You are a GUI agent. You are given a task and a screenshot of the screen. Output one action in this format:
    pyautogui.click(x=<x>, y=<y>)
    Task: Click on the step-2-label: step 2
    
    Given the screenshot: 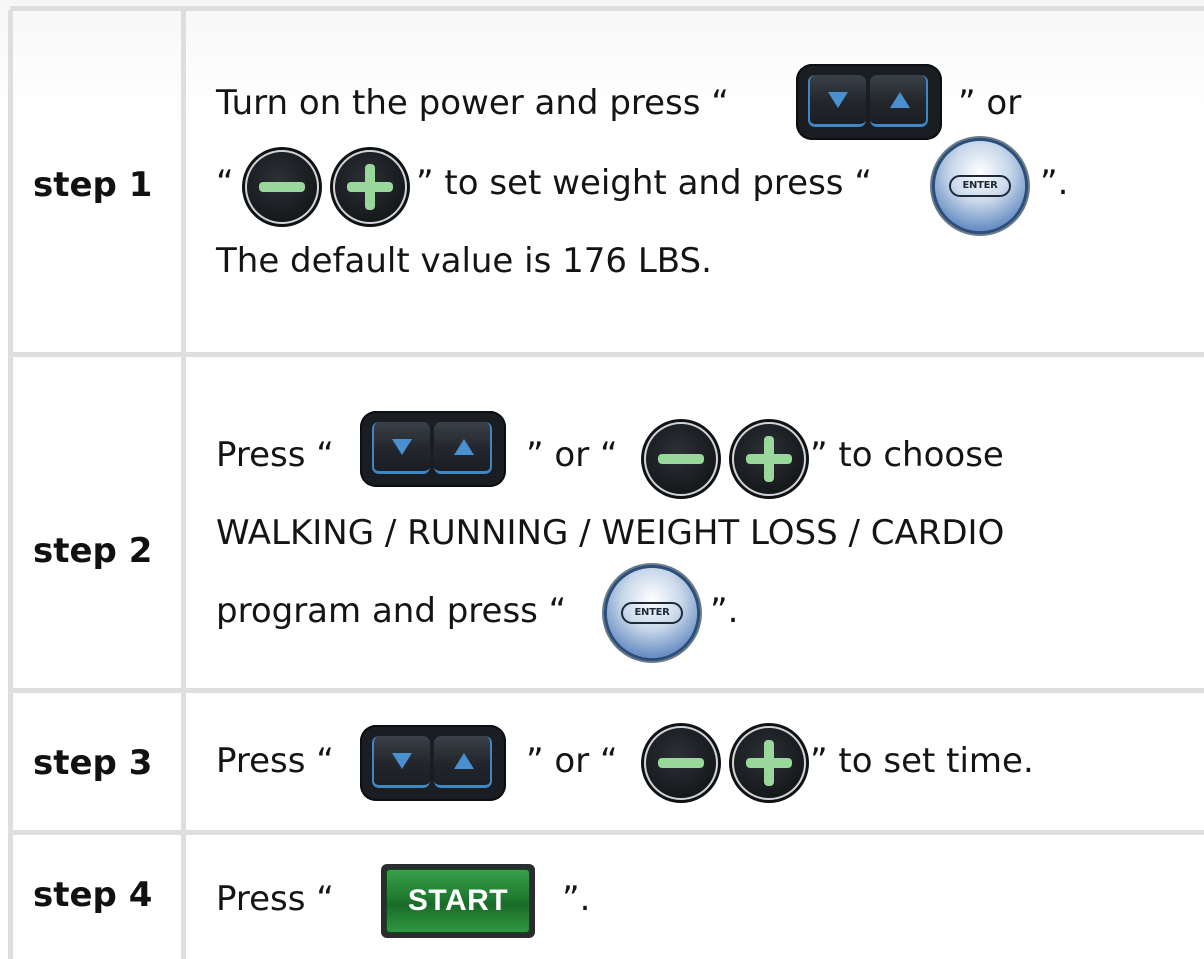 What is the action you would take?
    pyautogui.click(x=93, y=551)
    